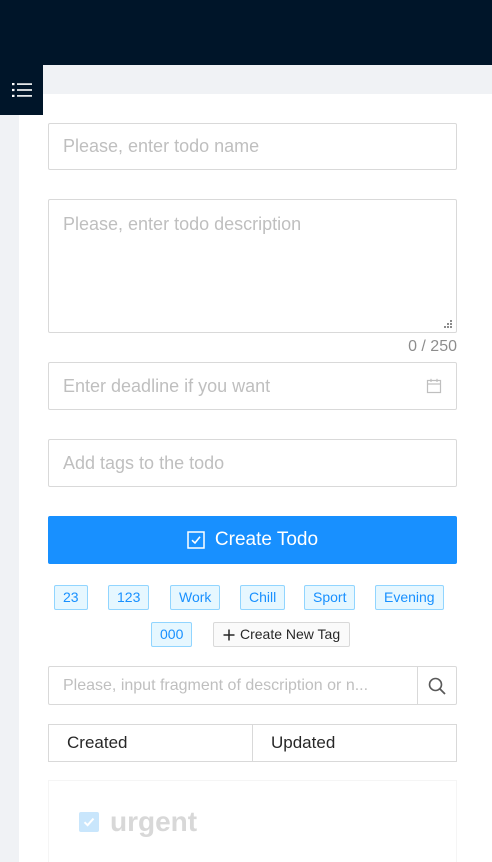 The image size is (492, 862). Describe the element at coordinates (448, 324) in the screenshot. I see `resize-handle-icon` at that location.